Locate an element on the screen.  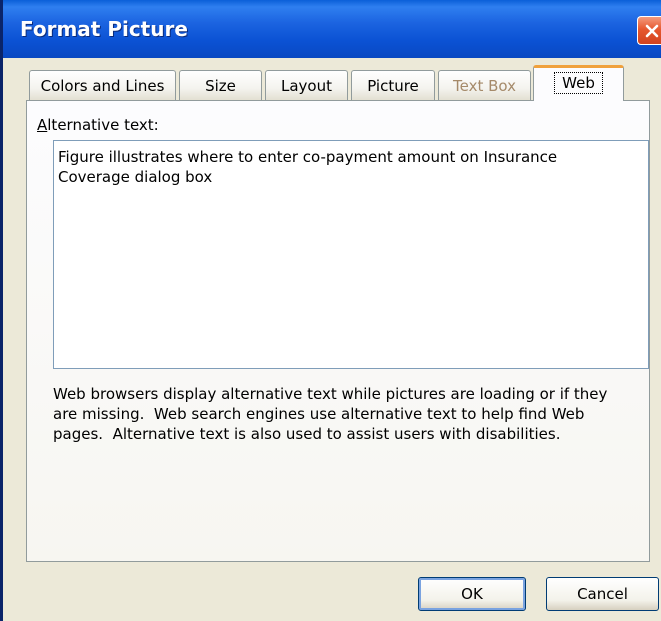
tab-size: Size is located at coordinates (220, 85).